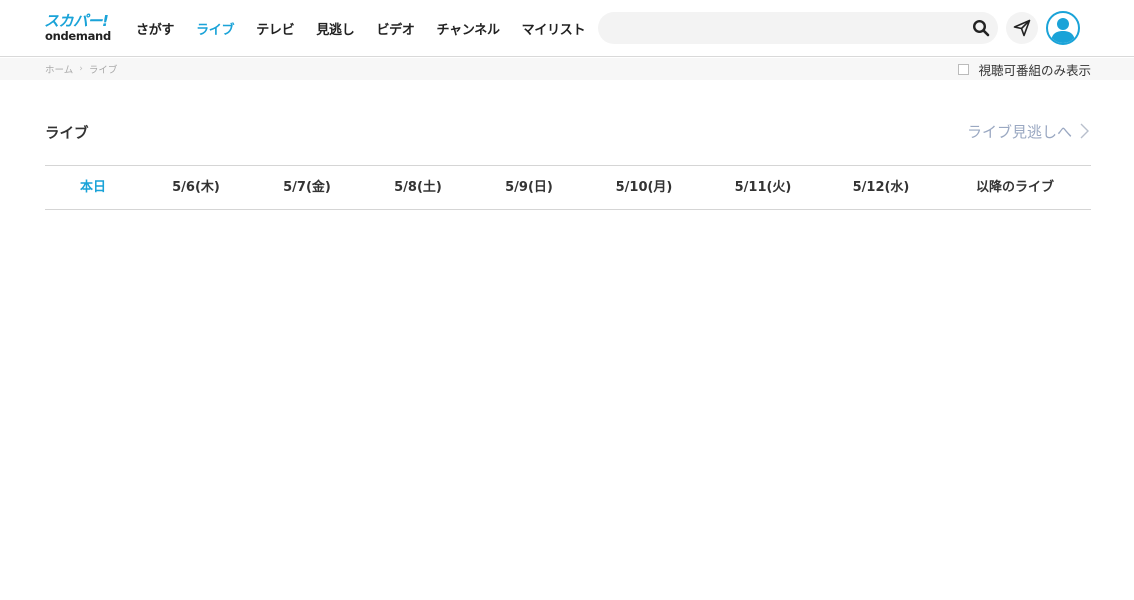 This screenshot has height=600, width=1134. I want to click on search-bar, so click(798, 28).